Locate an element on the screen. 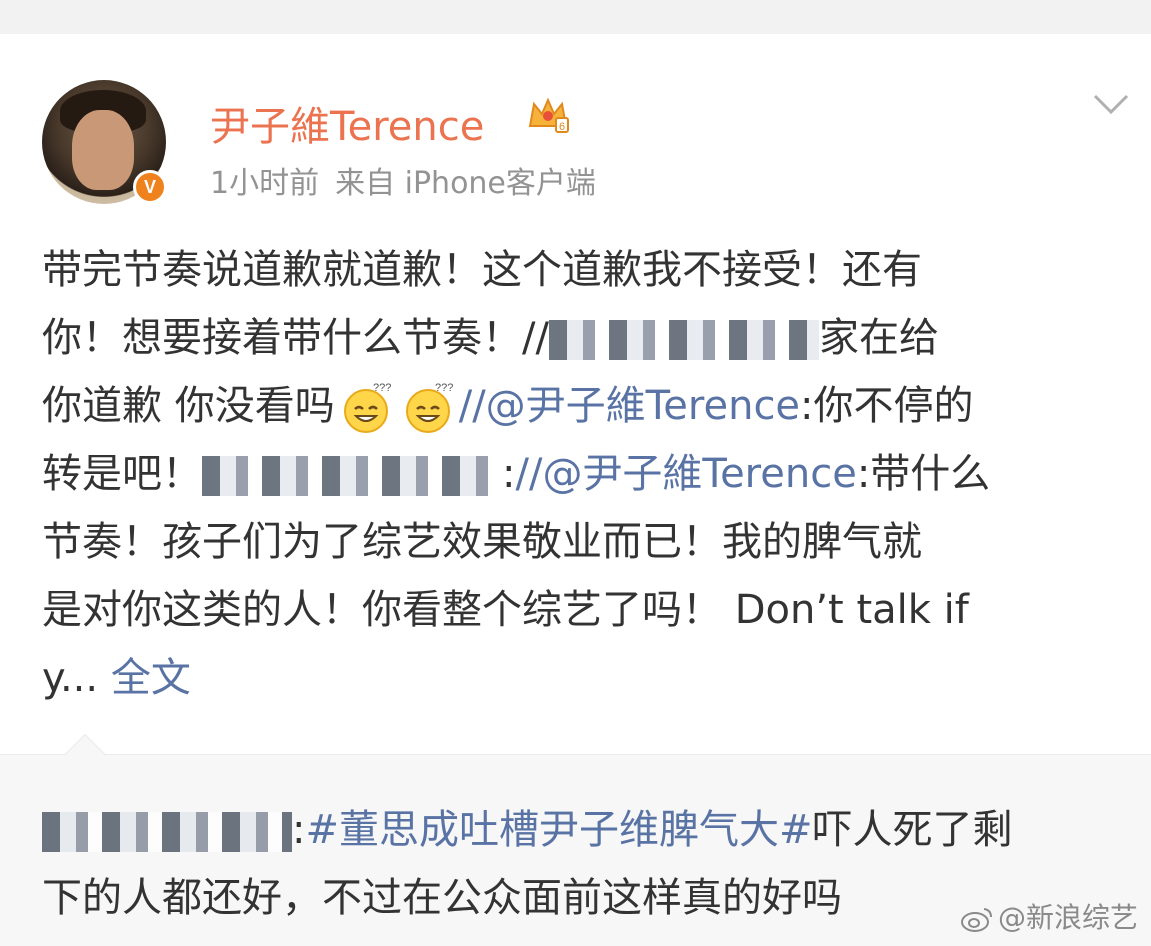 The height and width of the screenshot is (946, 1151). repost-body-text: : is located at coordinates (299, 830).